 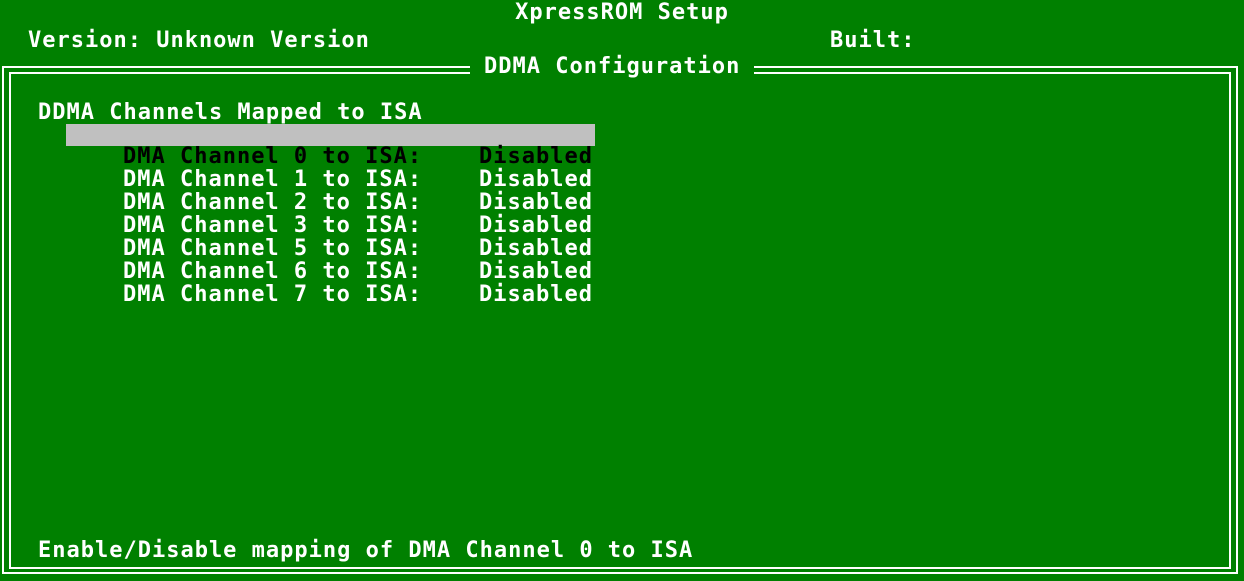 What do you see at coordinates (329, 261) in the screenshot?
I see `setting-row-dma-channel-6: DMA Channel 6 to ISA: Disabled` at bounding box center [329, 261].